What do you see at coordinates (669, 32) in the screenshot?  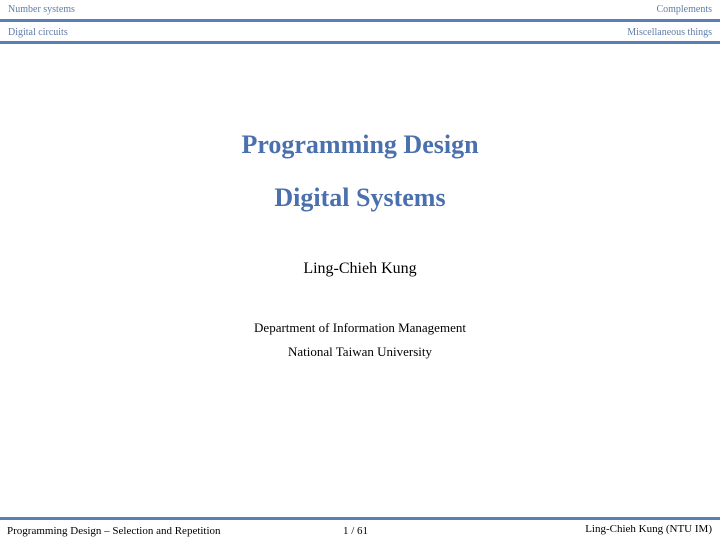 I see `nav-link-miscellaneous-things: Miscellaneous things` at bounding box center [669, 32].